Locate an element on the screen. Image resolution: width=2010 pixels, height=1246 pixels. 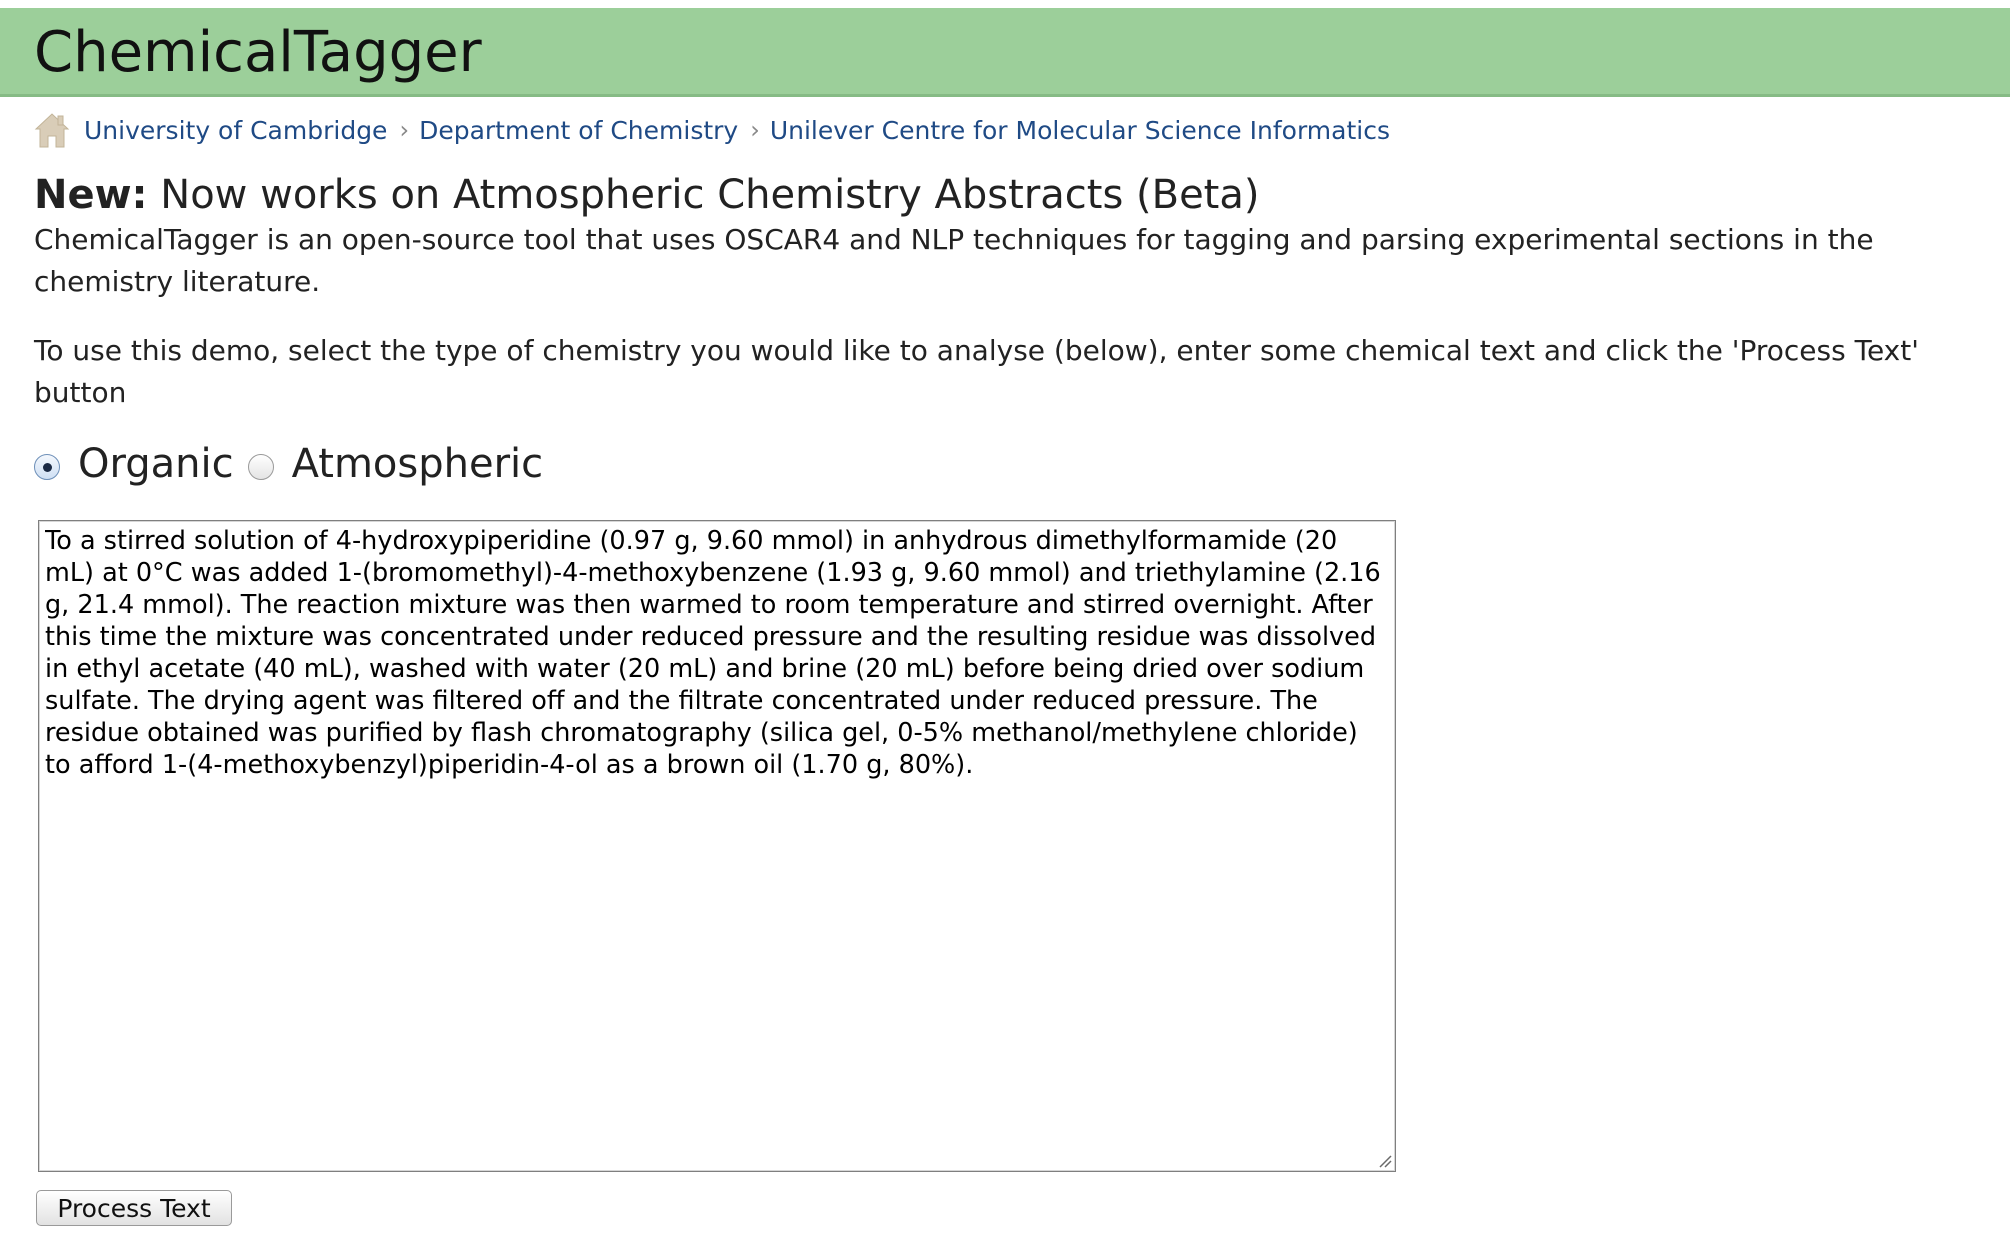
site-title: ChemicalTagger is located at coordinates (258, 52).